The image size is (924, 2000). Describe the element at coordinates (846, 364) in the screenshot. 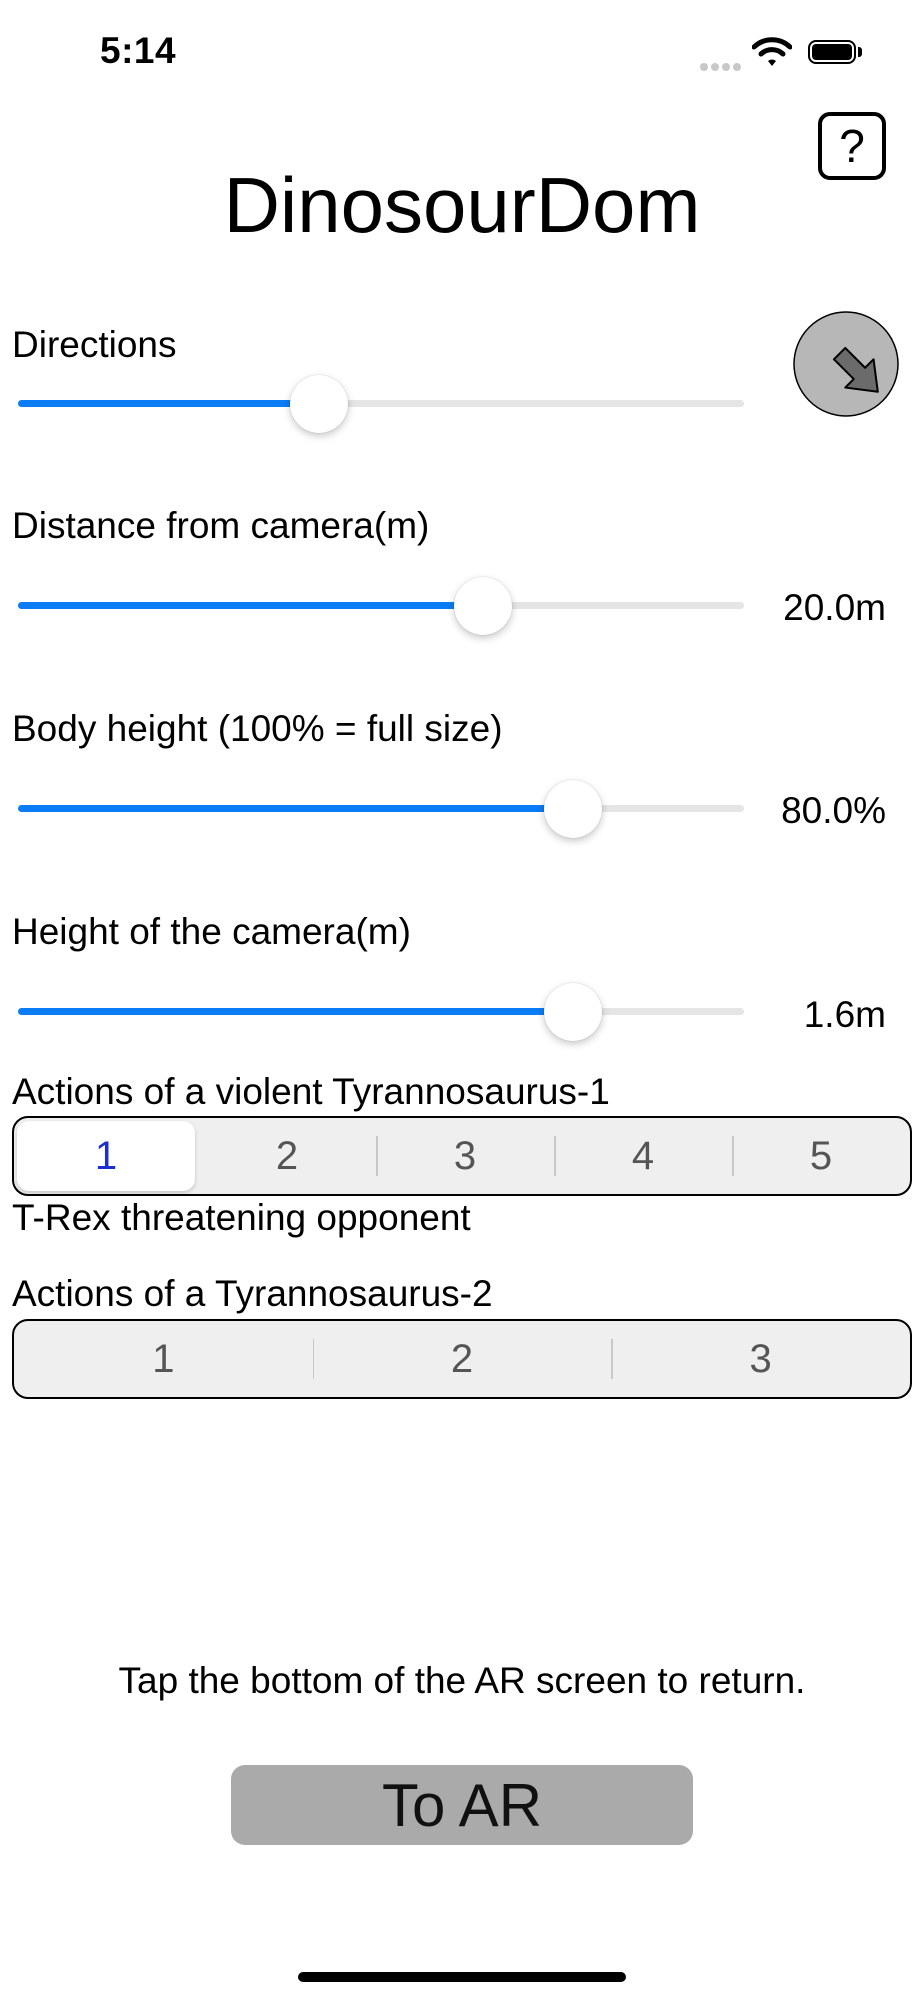

I see `direction-indicator` at that location.